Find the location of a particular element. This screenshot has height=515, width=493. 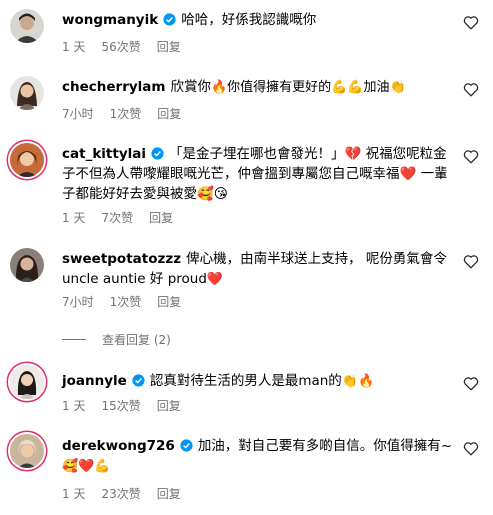

comment-text: 認真對待生活的男人是最man的 is located at coordinates (245, 381).